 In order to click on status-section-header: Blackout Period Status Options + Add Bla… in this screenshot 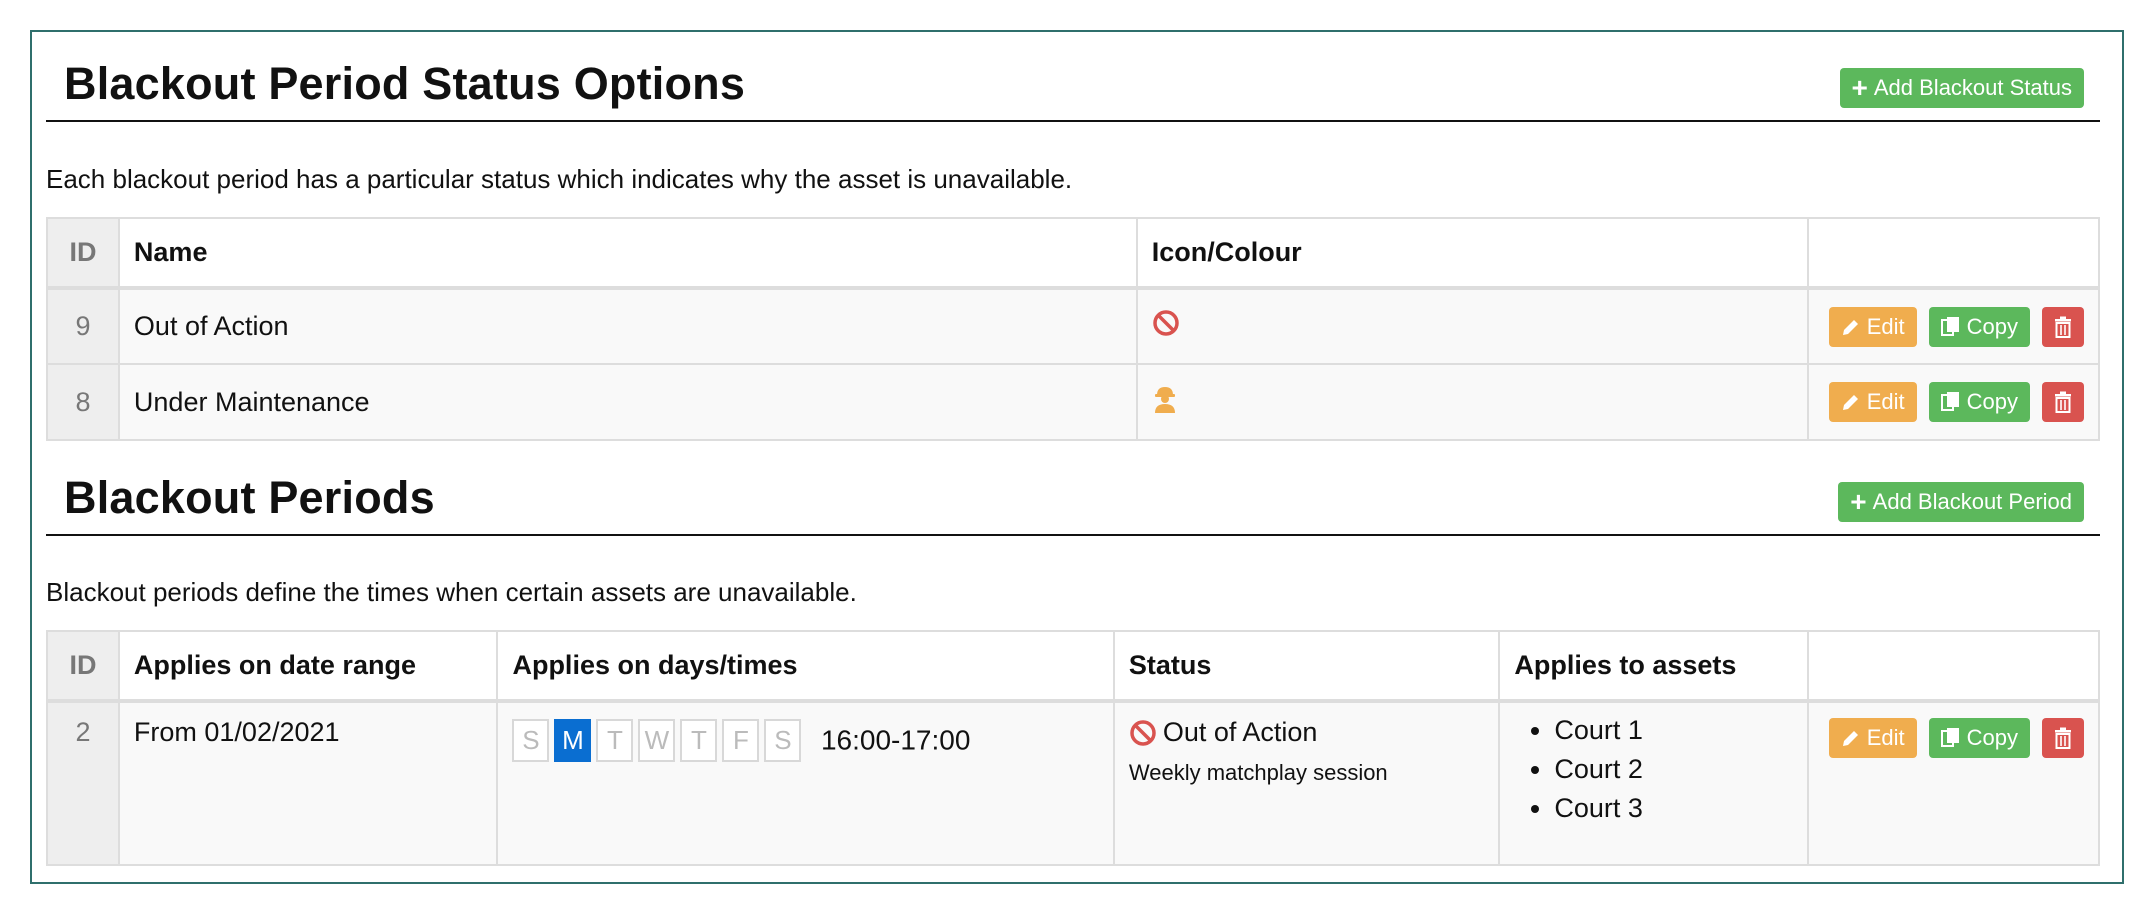, I will do `click(1073, 77)`.